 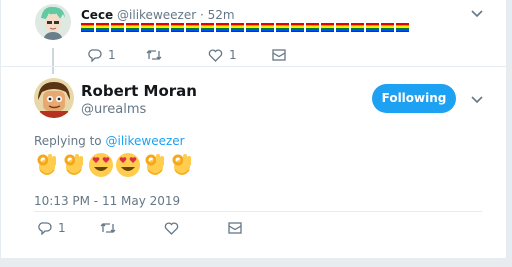 What do you see at coordinates (53, 61) in the screenshot?
I see `thread-line` at bounding box center [53, 61].